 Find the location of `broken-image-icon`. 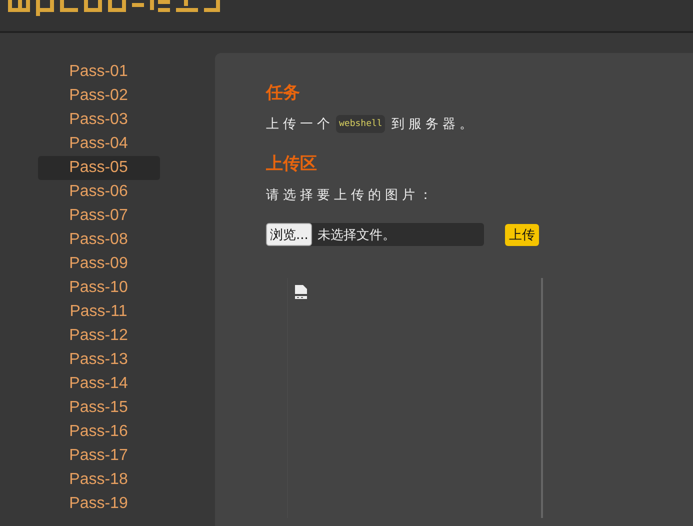

broken-image-icon is located at coordinates (301, 292).